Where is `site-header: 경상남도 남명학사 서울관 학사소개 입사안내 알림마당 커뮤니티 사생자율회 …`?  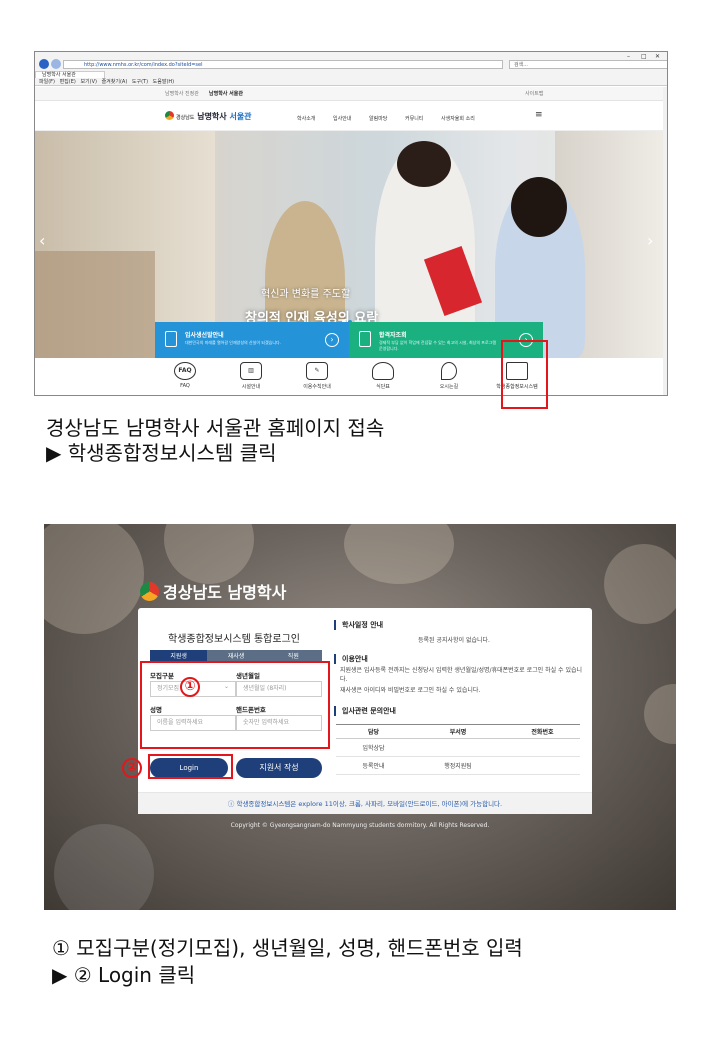
site-header: 경상남도 남명학사 서울관 학사소개 입사안내 알림마당 커뮤니티 사생자율회 … is located at coordinates (349, 116).